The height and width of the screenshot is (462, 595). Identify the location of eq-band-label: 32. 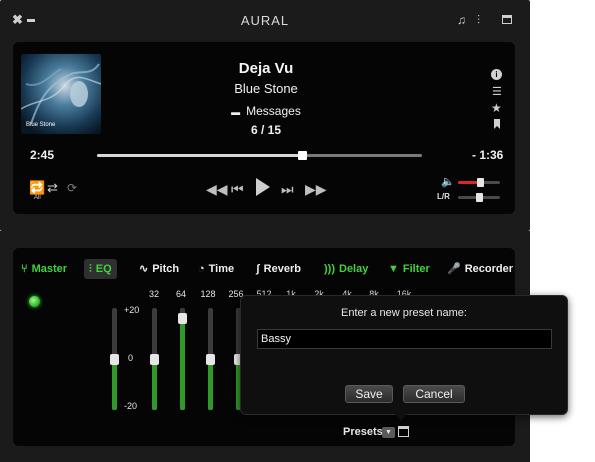
(153, 294).